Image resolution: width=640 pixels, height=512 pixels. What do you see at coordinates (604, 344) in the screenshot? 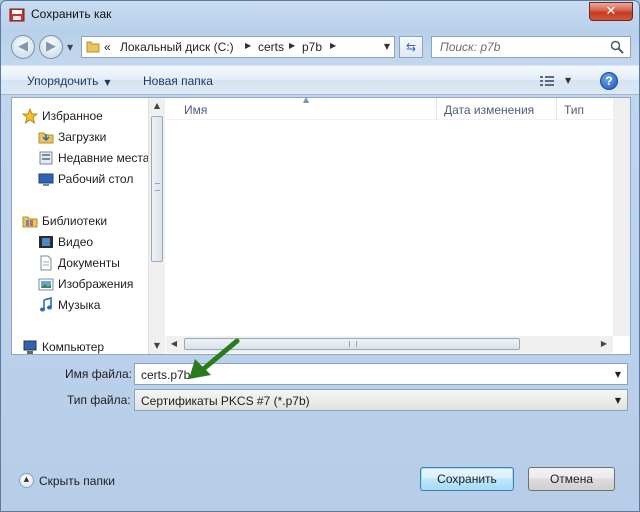
I see `scroll-right-icon: ▶` at bounding box center [604, 344].